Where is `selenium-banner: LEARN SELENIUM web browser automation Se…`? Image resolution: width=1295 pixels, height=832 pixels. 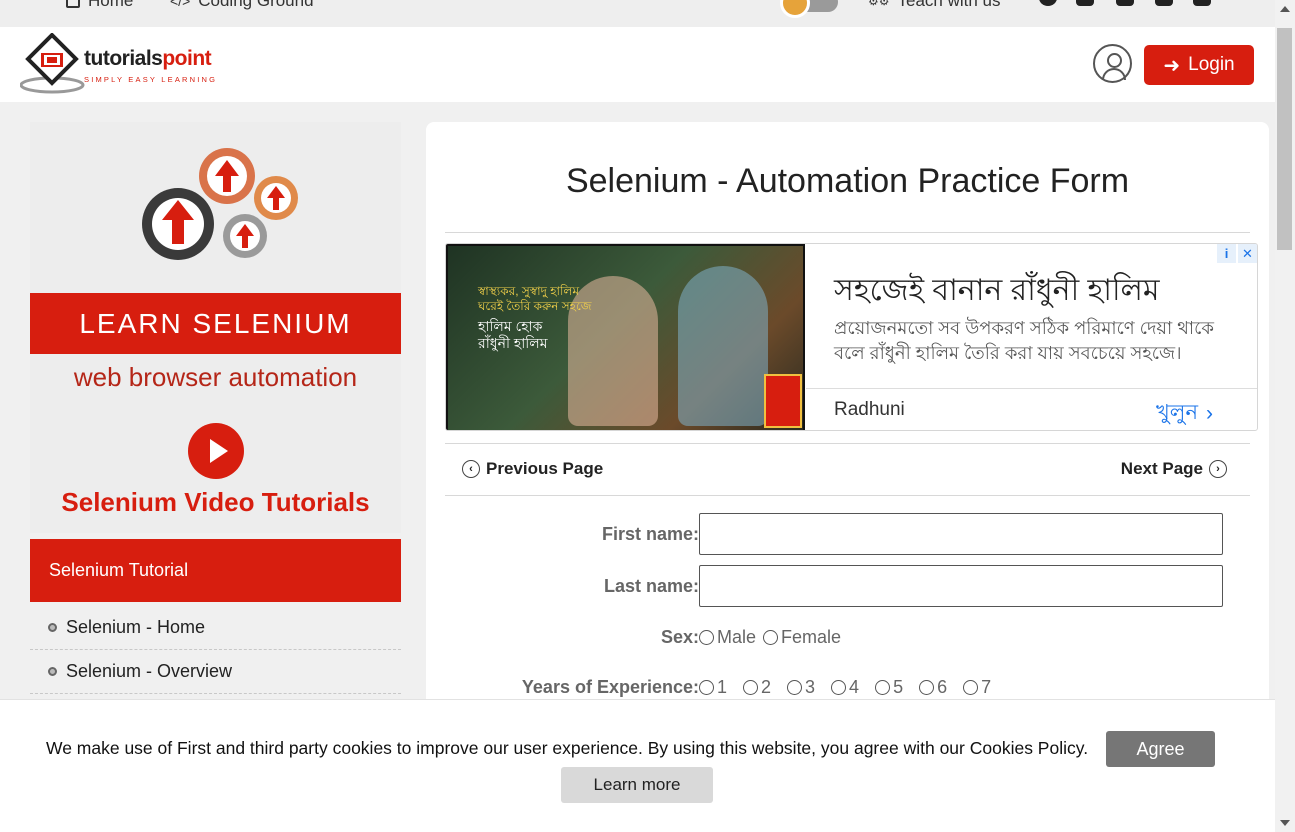
selenium-banner: LEARN SELENIUM web browser automation Se… is located at coordinates (215, 327).